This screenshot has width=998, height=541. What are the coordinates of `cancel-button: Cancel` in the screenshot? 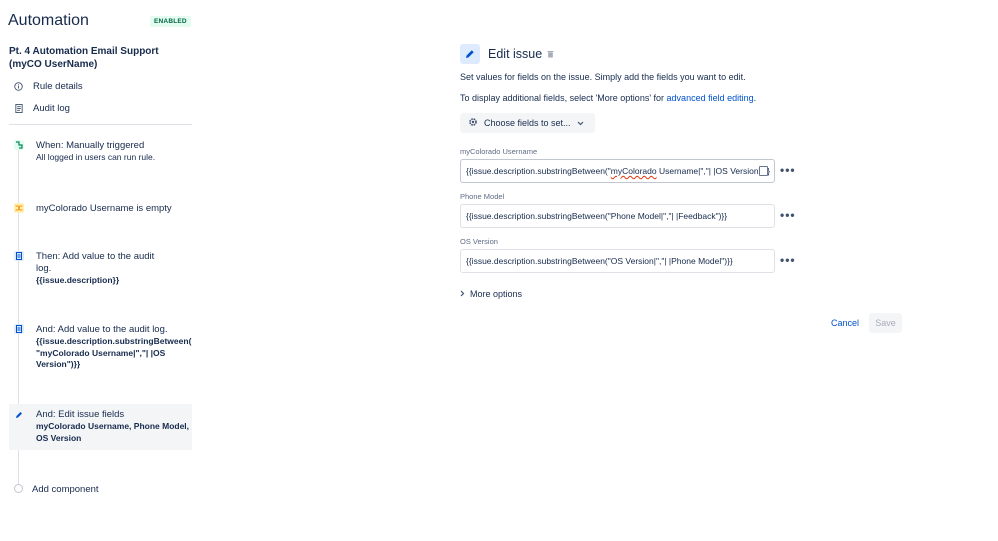 It's located at (845, 323).